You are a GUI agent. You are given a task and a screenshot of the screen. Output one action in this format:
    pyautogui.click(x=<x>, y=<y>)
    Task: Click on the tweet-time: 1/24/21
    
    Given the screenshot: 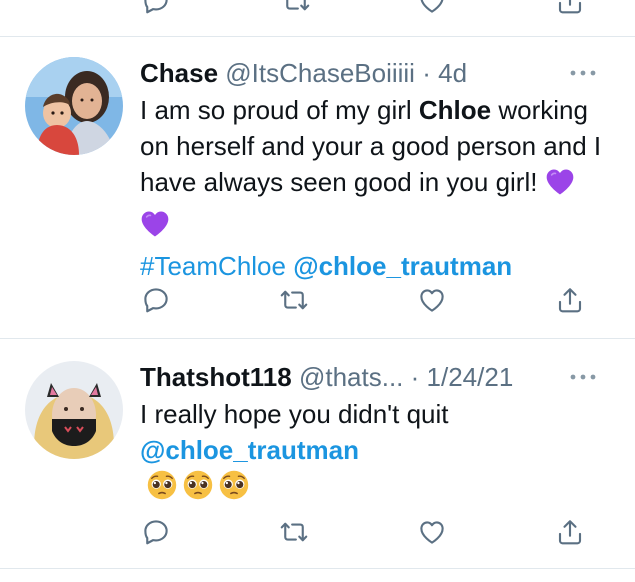 What is the action you would take?
    pyautogui.click(x=470, y=377)
    